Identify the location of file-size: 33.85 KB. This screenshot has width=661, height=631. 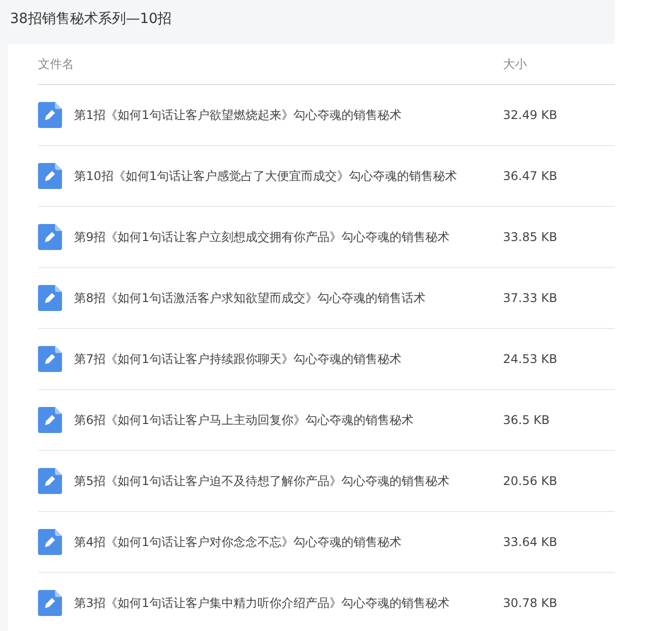
(530, 237).